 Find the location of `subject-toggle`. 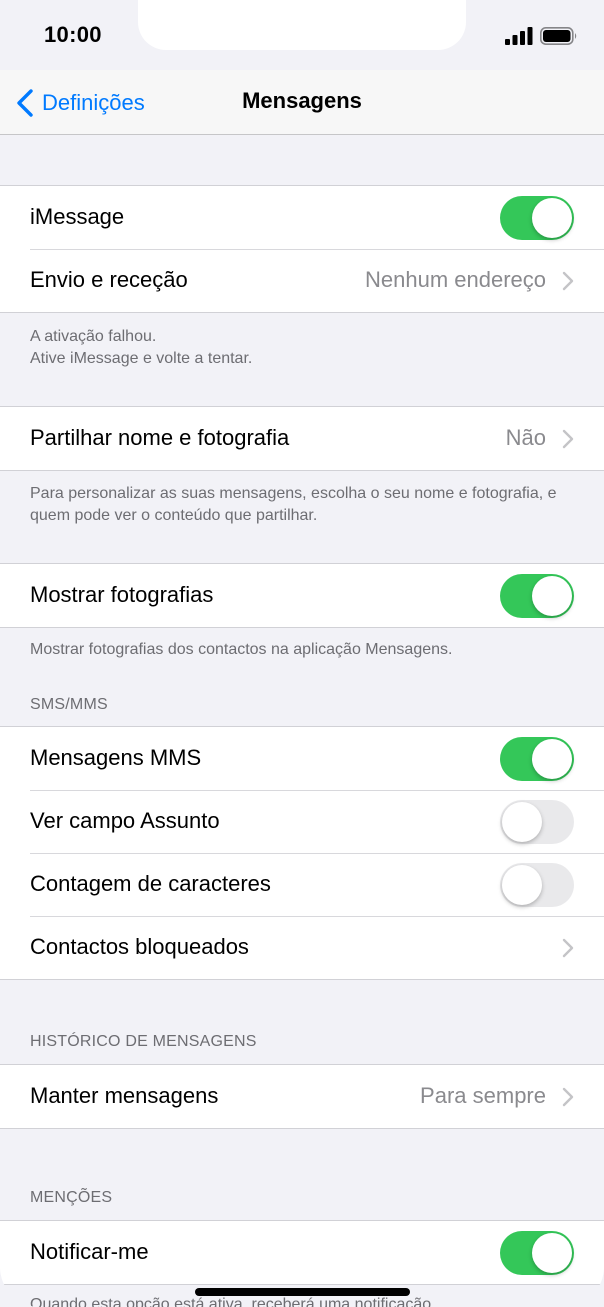

subject-toggle is located at coordinates (537, 822).